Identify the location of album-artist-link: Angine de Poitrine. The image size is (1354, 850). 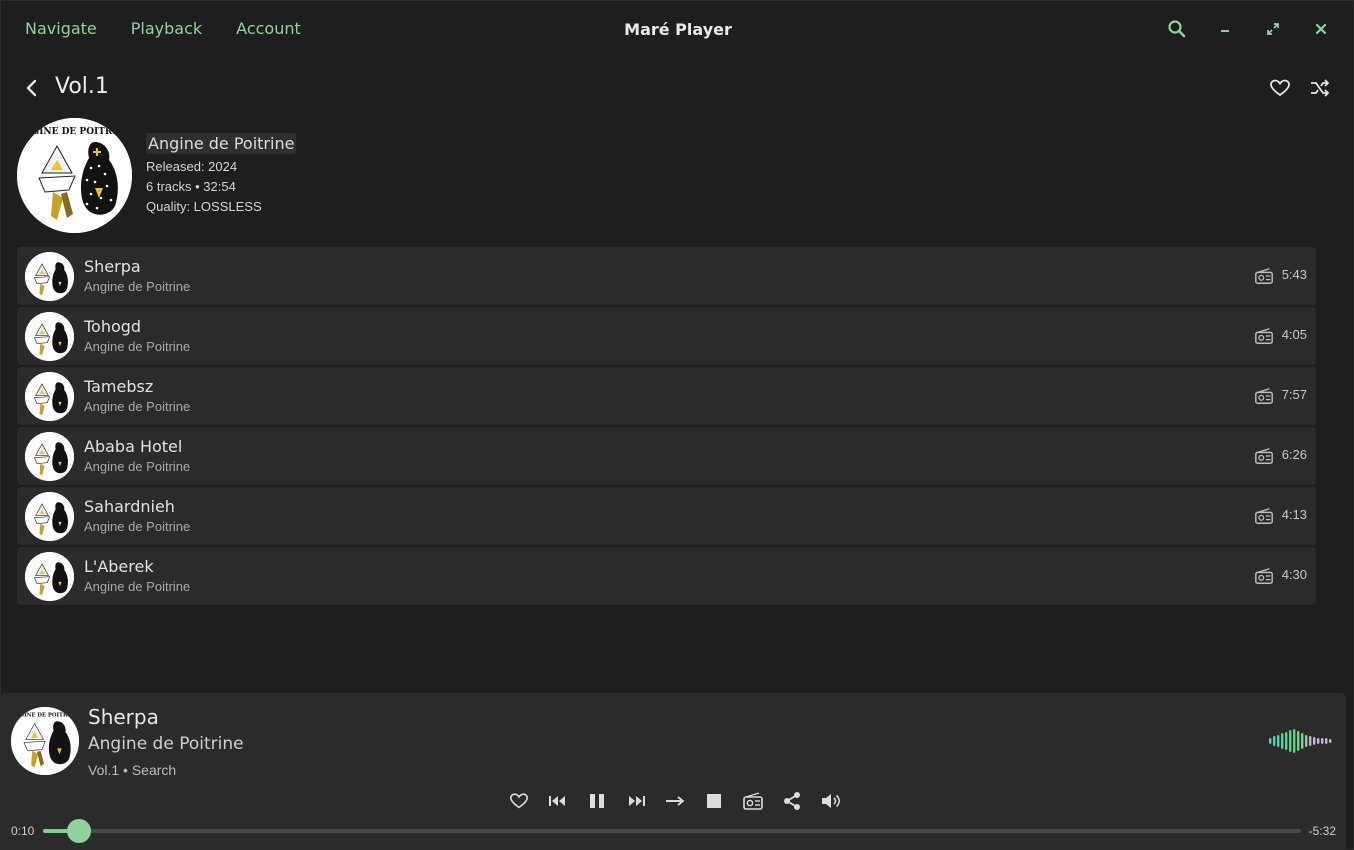
(221, 143).